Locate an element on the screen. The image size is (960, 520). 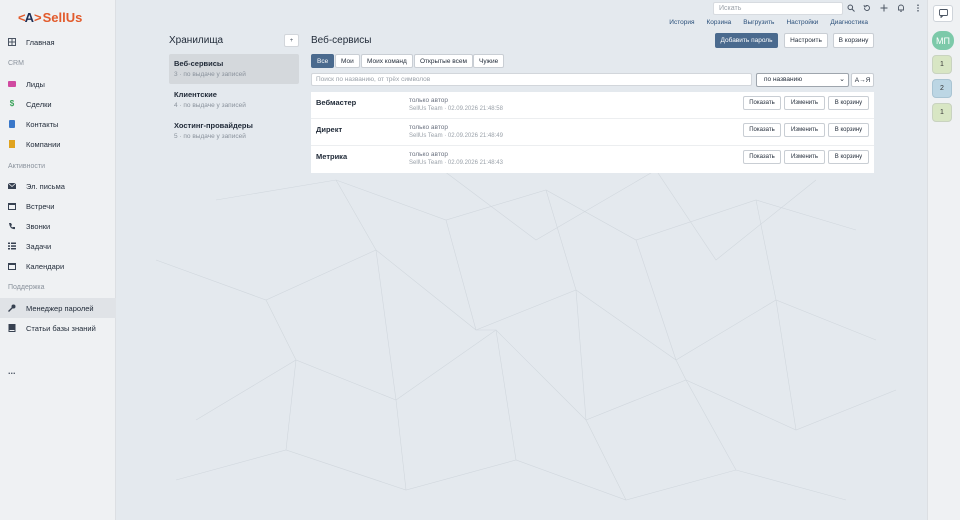
sort-direction-button: А→Я is located at coordinates (862, 80).